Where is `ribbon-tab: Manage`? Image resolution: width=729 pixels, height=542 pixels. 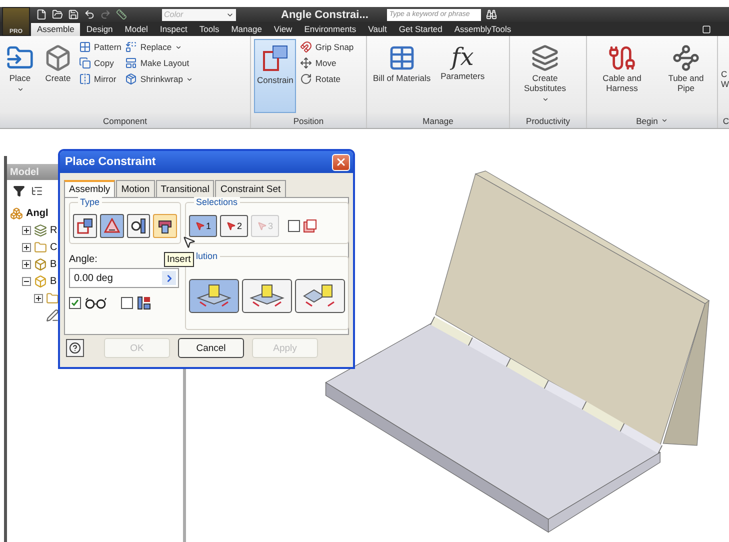 ribbon-tab: Manage is located at coordinates (246, 29).